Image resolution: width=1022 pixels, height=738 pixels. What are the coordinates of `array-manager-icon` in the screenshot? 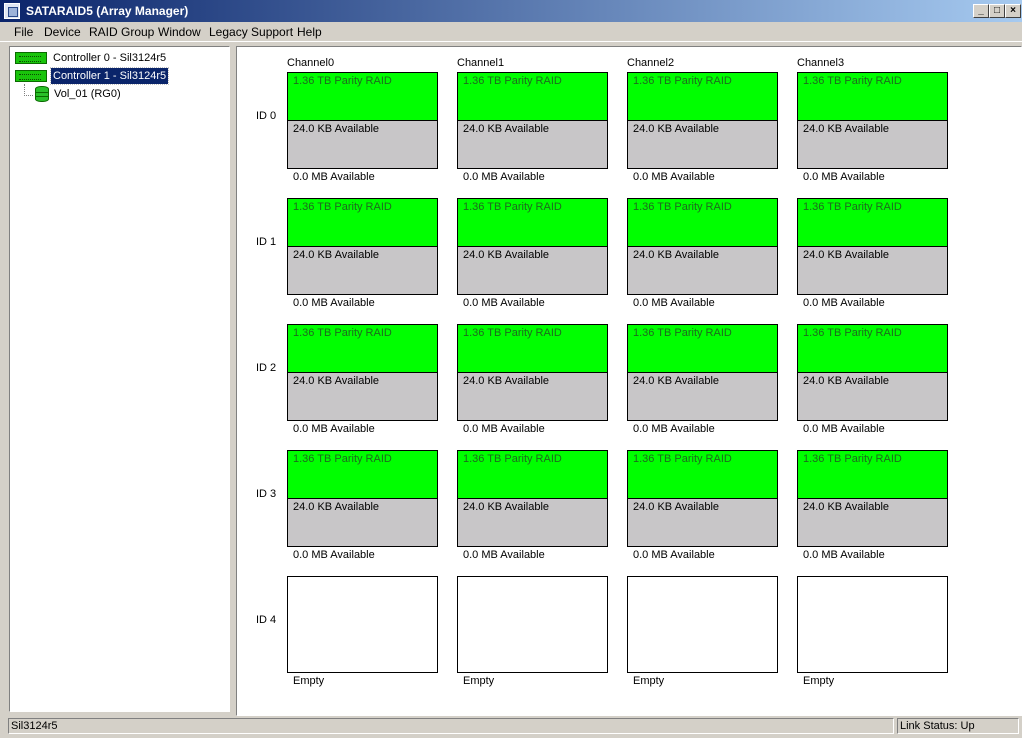 It's located at (12, 11).